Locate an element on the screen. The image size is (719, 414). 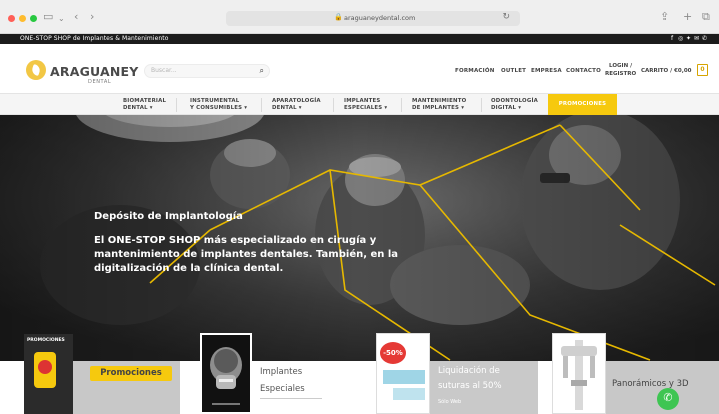
login-label: LOGIN / is located at coordinates (621, 66).